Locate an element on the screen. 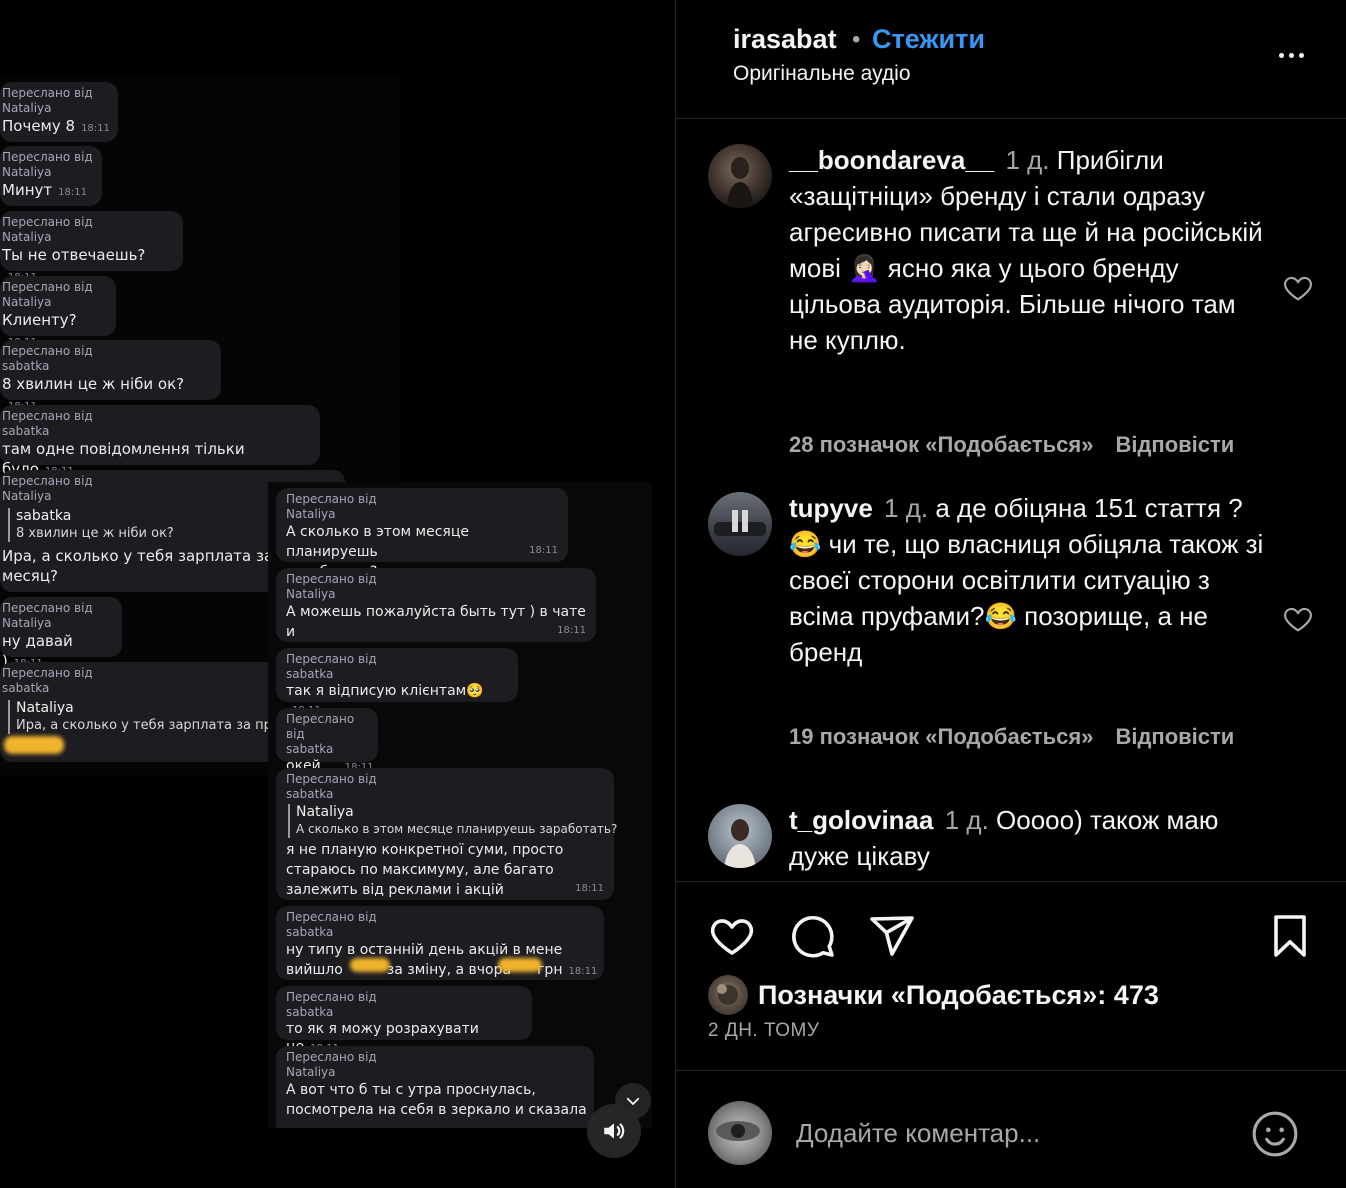 This screenshot has height=1188, width=1346. chat-message: Переслано від sabatka окей18:11 is located at coordinates (327, 741).